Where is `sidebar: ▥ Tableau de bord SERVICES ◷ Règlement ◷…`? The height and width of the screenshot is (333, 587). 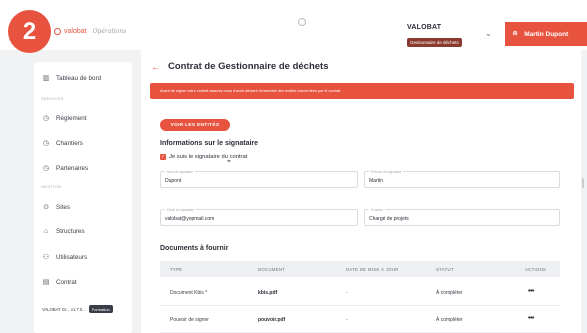
sidebar: ▥ Tableau de bord SERVICES ◷ Règlement ◷… is located at coordinates (83, 197).